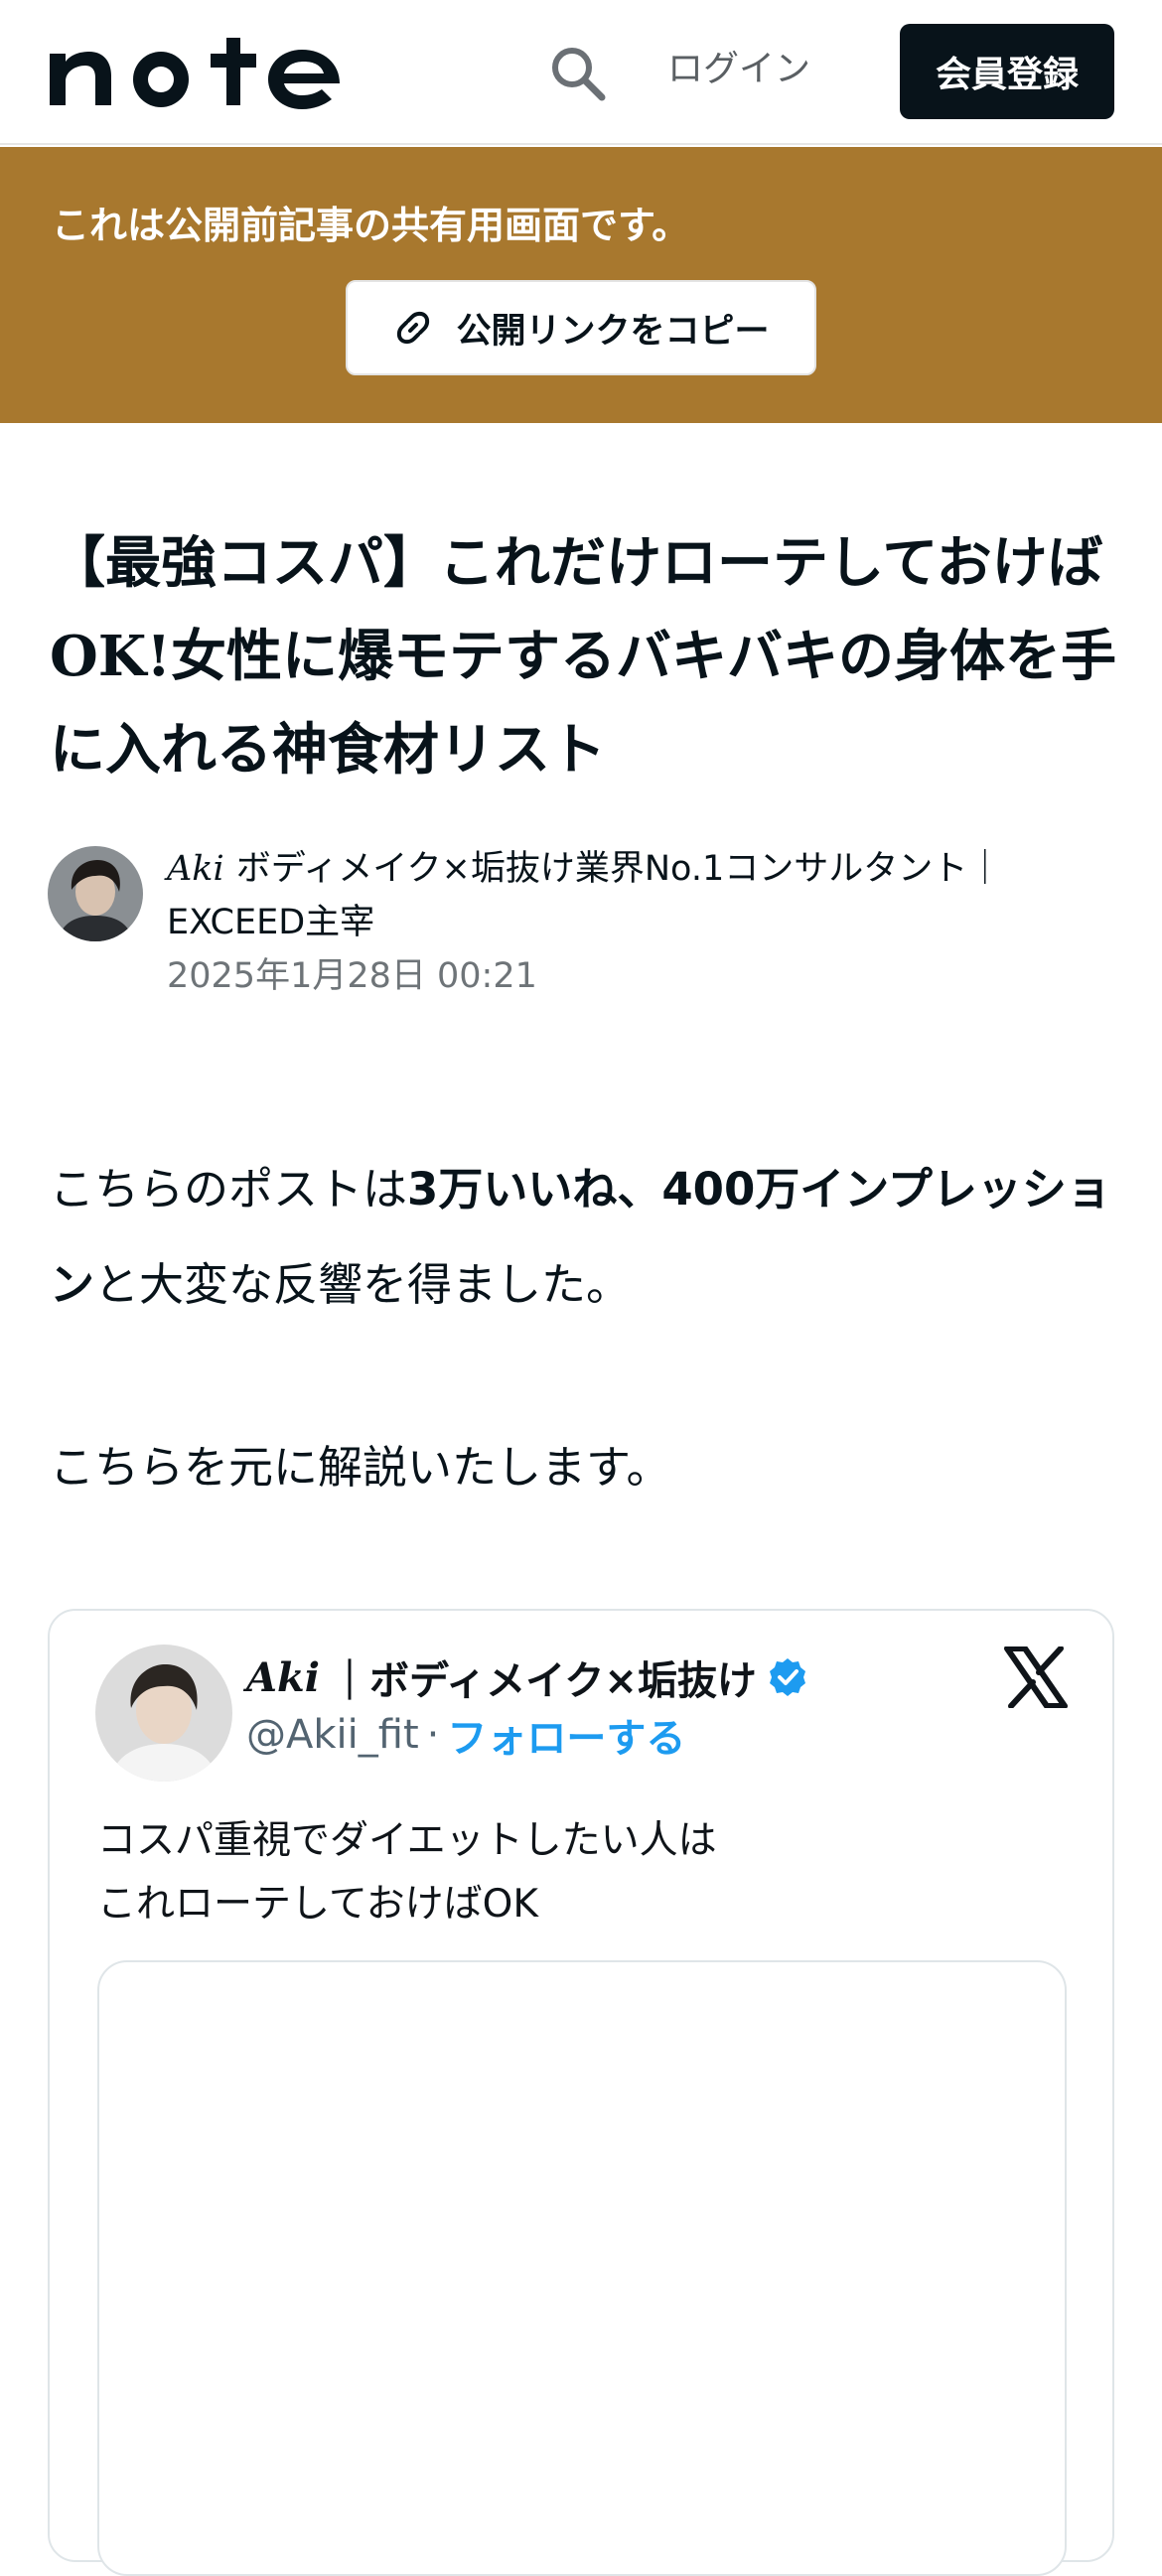 This screenshot has height=2576, width=1162. Describe the element at coordinates (413, 328) in the screenshot. I see `link-icon` at that location.